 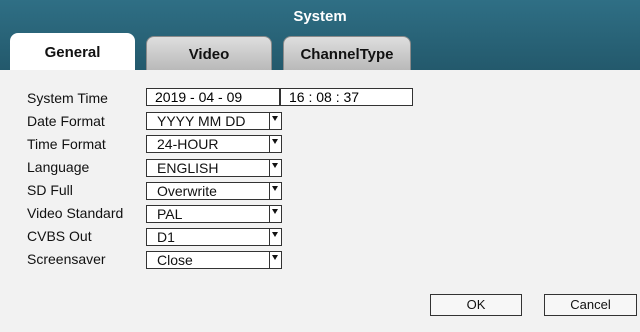 I want to click on tab-general: General, so click(x=72, y=51).